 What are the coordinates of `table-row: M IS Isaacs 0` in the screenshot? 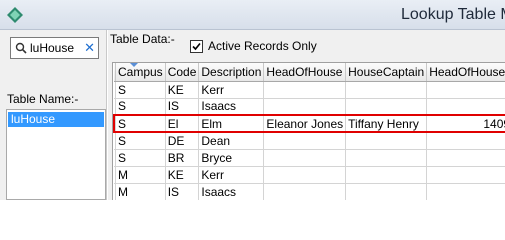 It's located at (309, 191).